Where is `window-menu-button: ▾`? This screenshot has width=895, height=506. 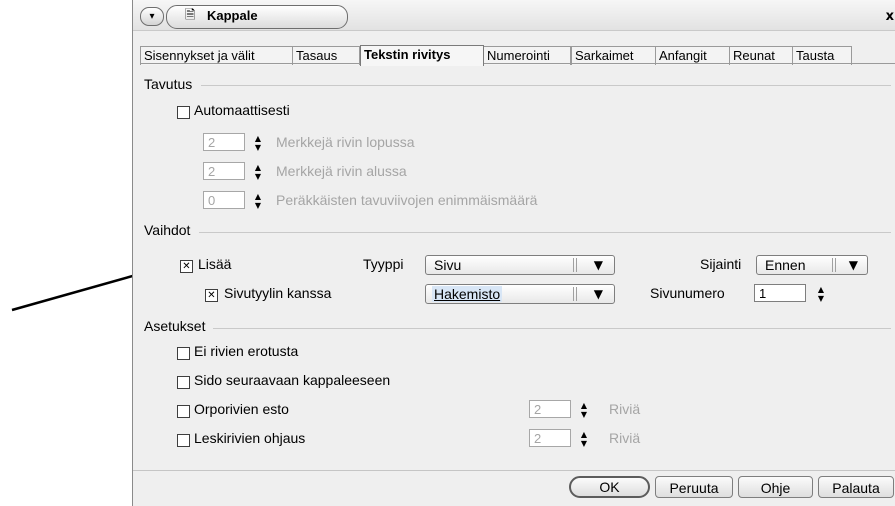
window-menu-button: ▾ is located at coordinates (152, 16).